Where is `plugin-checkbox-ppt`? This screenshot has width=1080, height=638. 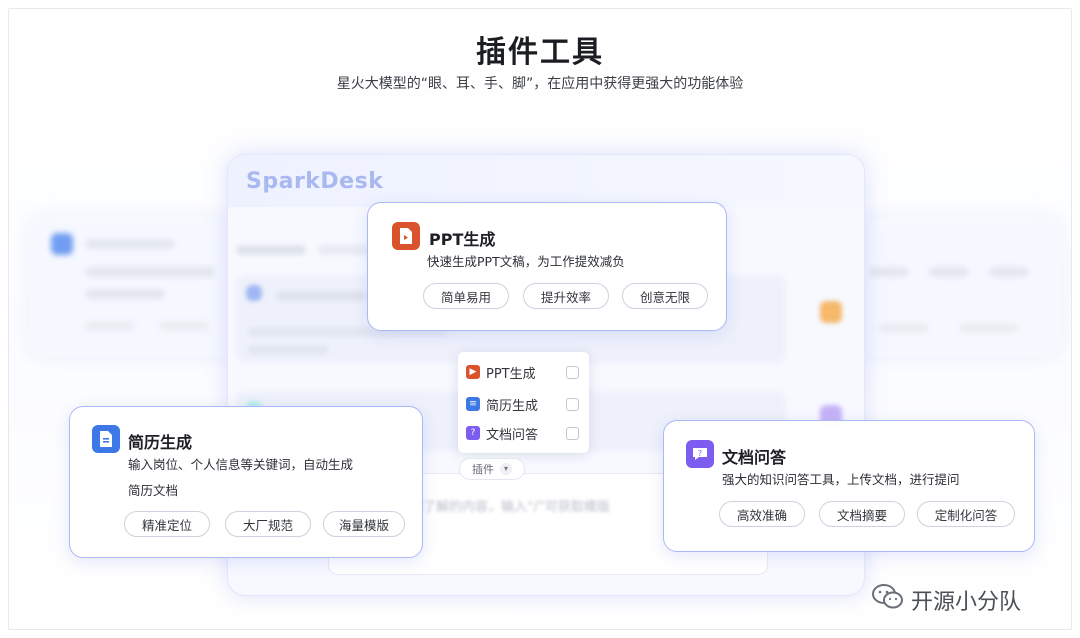
plugin-checkbox-ppt is located at coordinates (572, 372).